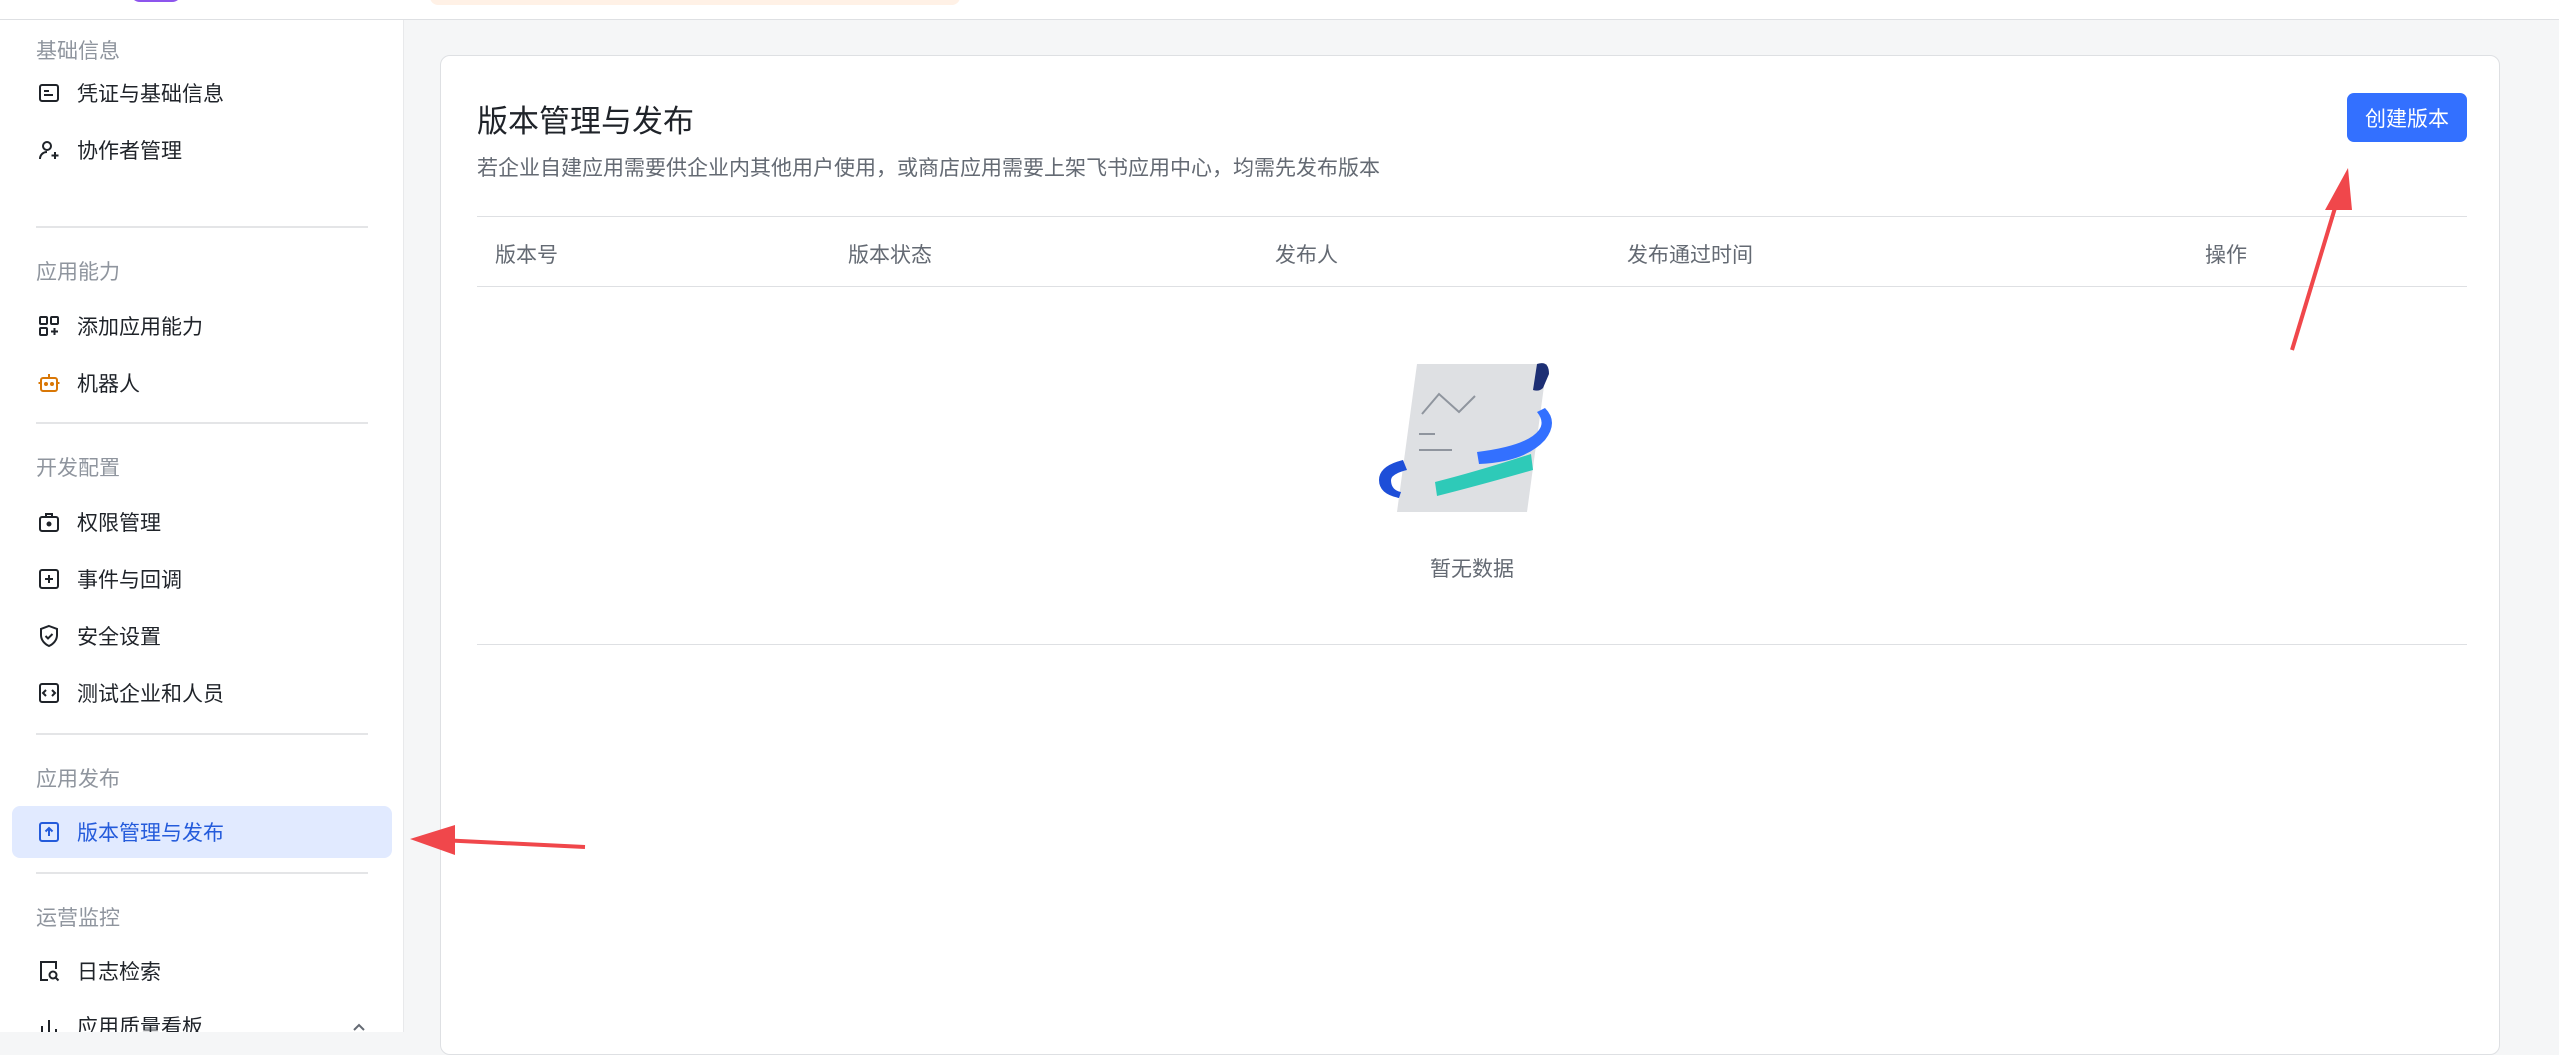 The height and width of the screenshot is (1055, 2559). What do you see at coordinates (202, 636) in the screenshot?
I see `sidebar-item-security: 安全设置` at bounding box center [202, 636].